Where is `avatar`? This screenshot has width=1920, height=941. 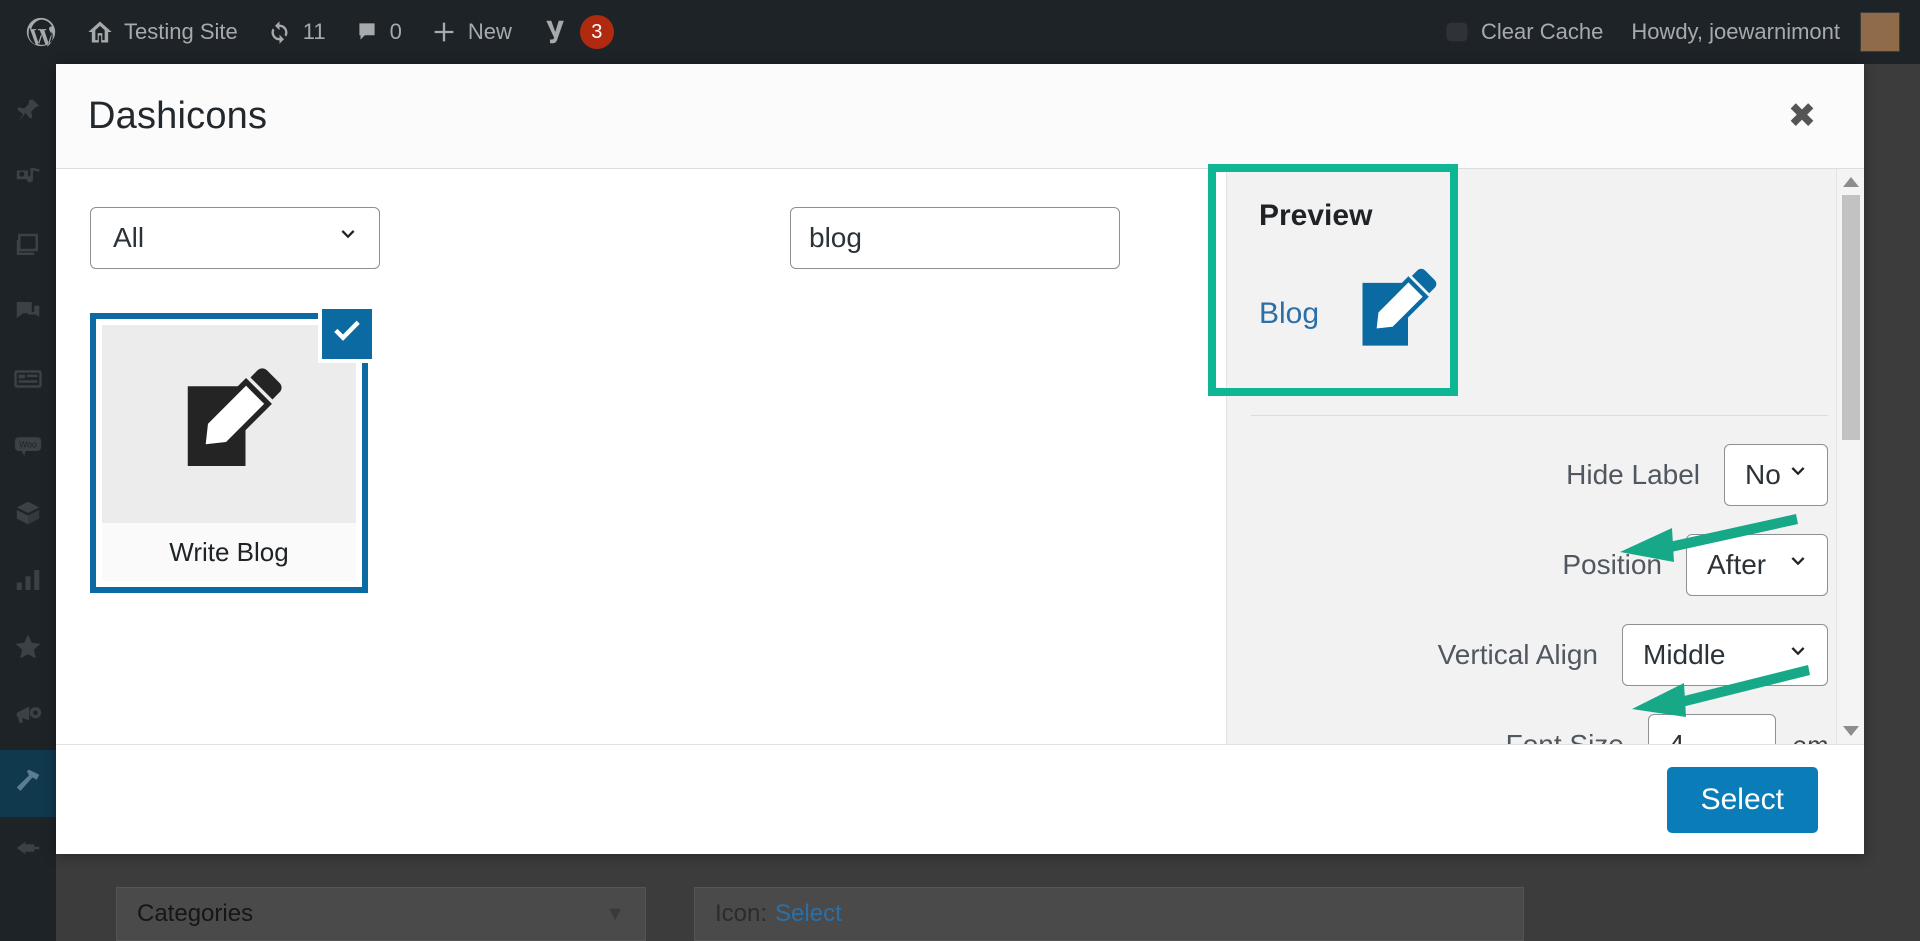
avatar is located at coordinates (1880, 32).